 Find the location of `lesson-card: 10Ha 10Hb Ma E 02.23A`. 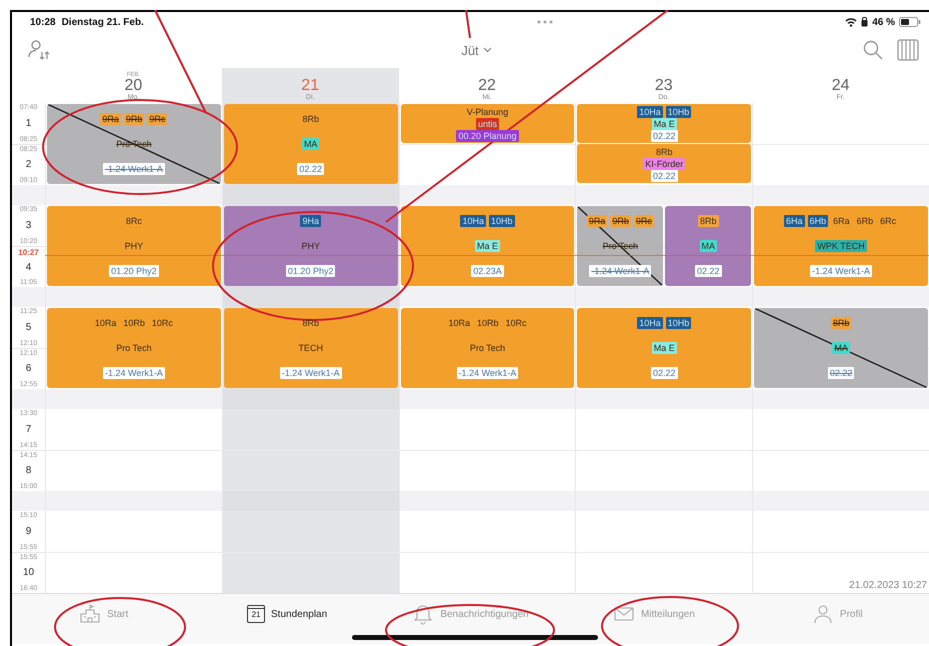

lesson-card: 10Ha 10Hb Ma E 02.23A is located at coordinates (487, 246).